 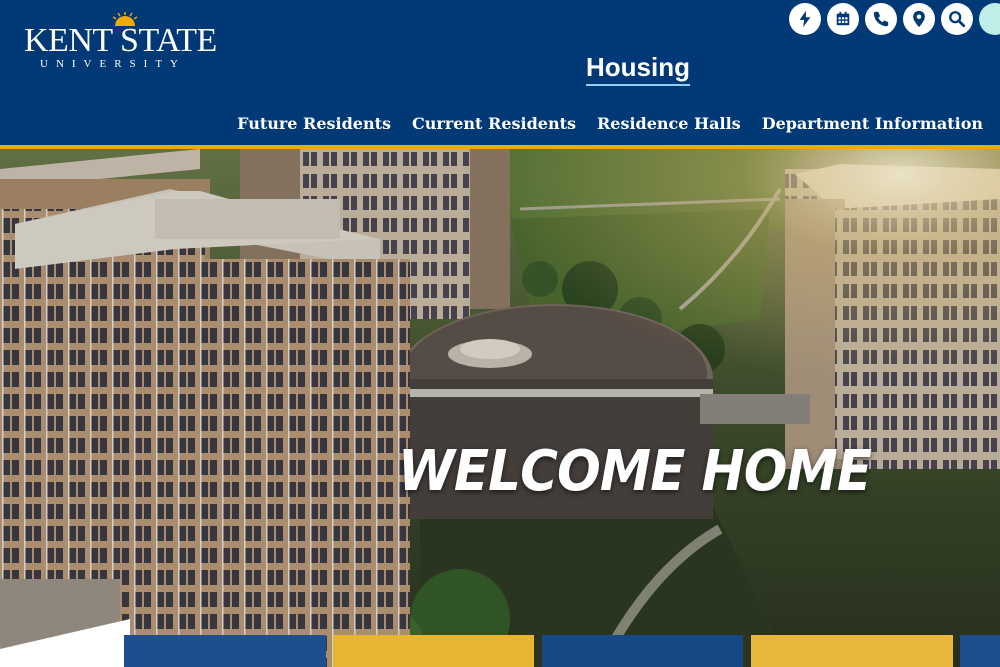 What do you see at coordinates (120, 40) in the screenshot?
I see `logo-wordmark: KENT STATE` at bounding box center [120, 40].